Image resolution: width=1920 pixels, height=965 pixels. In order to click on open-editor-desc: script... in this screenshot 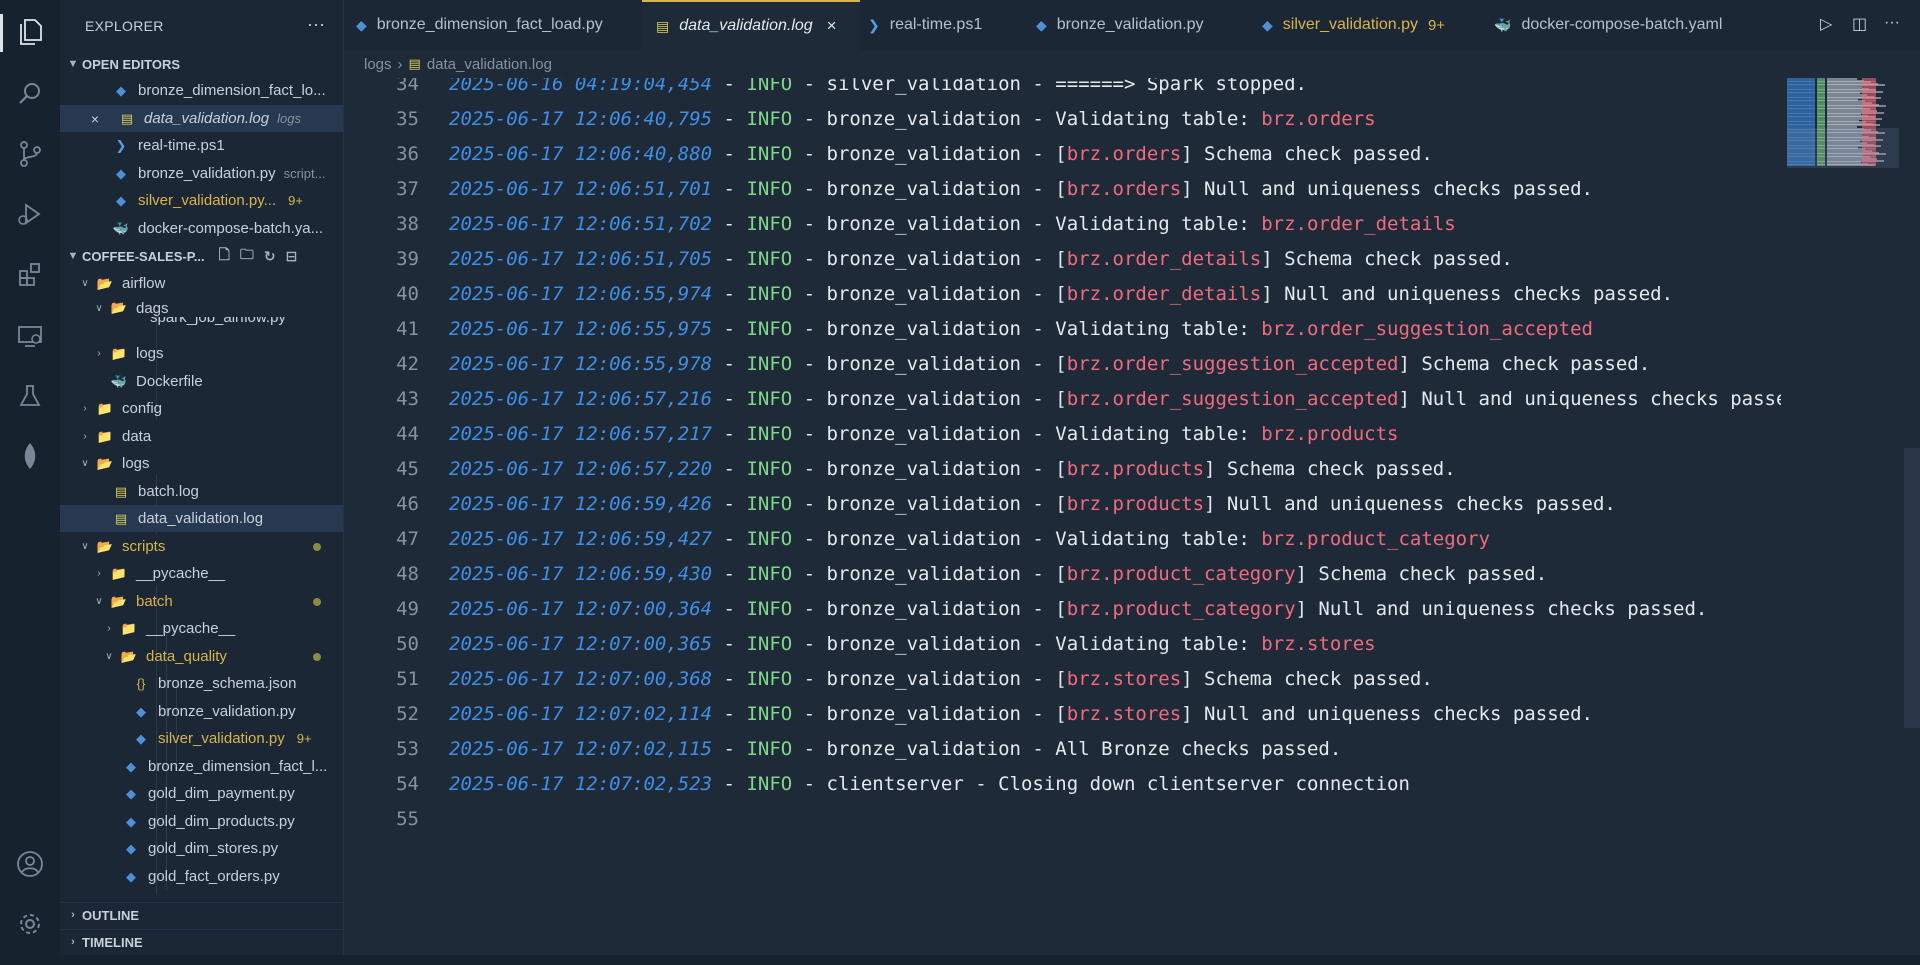, I will do `click(304, 173)`.